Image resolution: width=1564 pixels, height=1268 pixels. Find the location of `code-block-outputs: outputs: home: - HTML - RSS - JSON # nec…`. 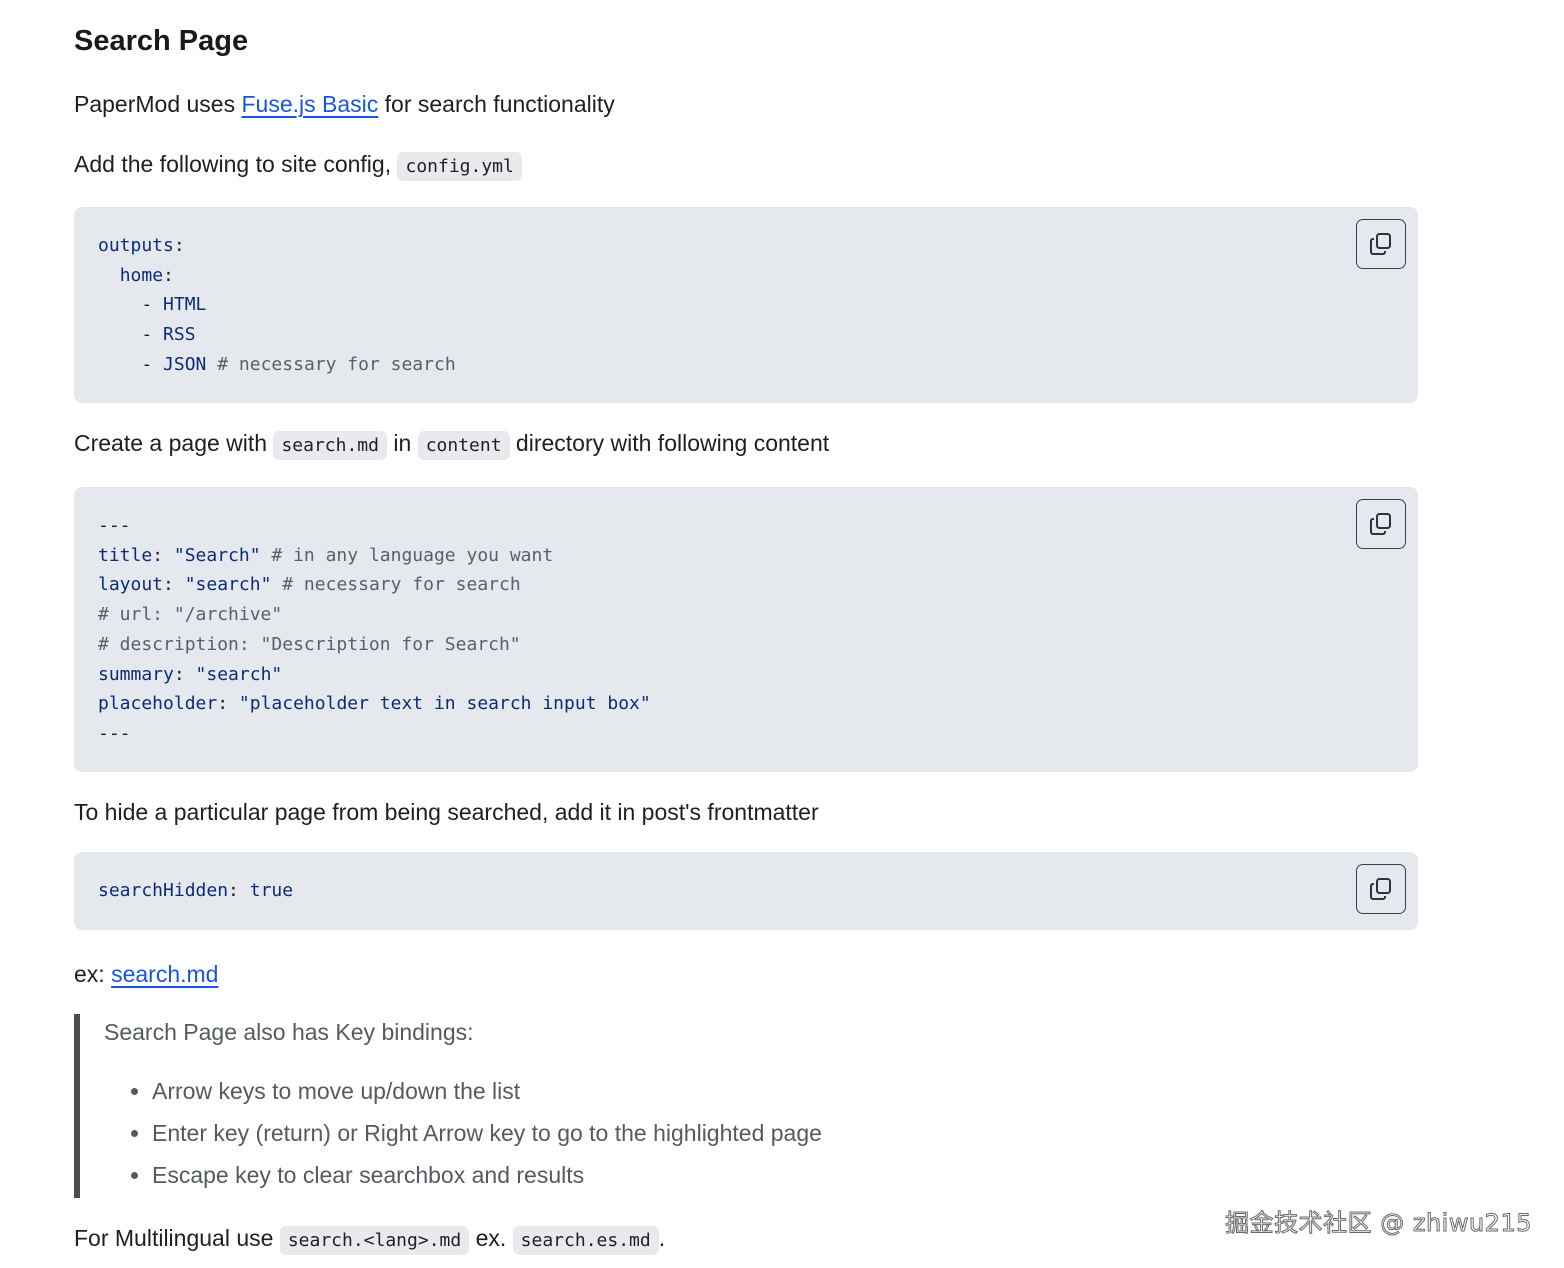

code-block-outputs: outputs: home: - HTML - RSS - JSON # nec… is located at coordinates (746, 305).